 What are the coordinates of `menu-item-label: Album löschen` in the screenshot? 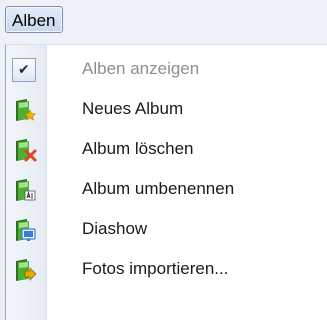 It's located at (138, 148).